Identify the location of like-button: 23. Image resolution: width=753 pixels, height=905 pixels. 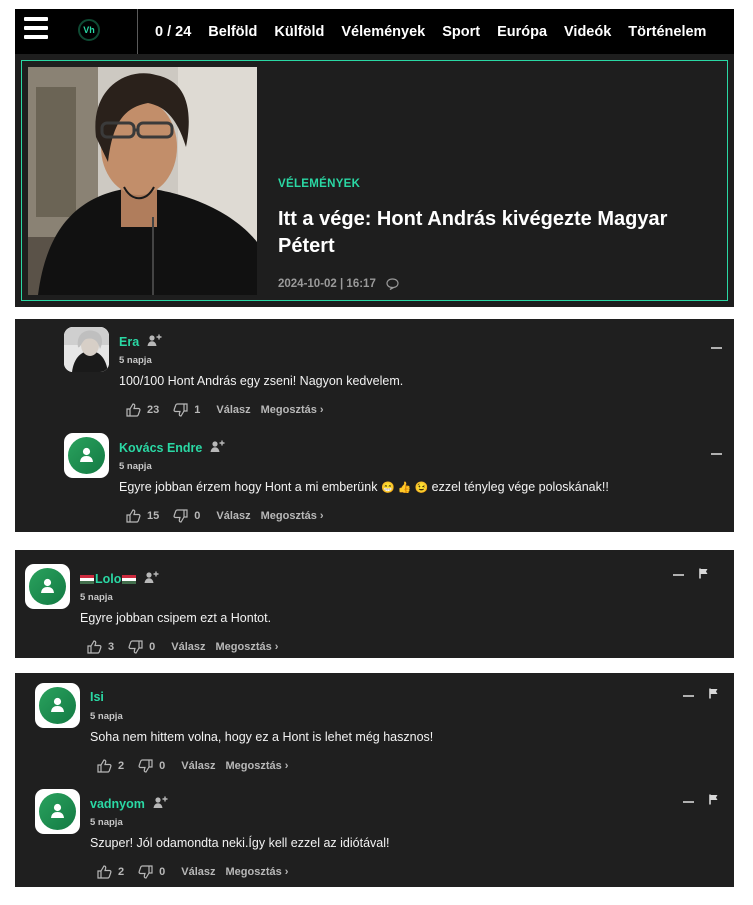
(142, 410).